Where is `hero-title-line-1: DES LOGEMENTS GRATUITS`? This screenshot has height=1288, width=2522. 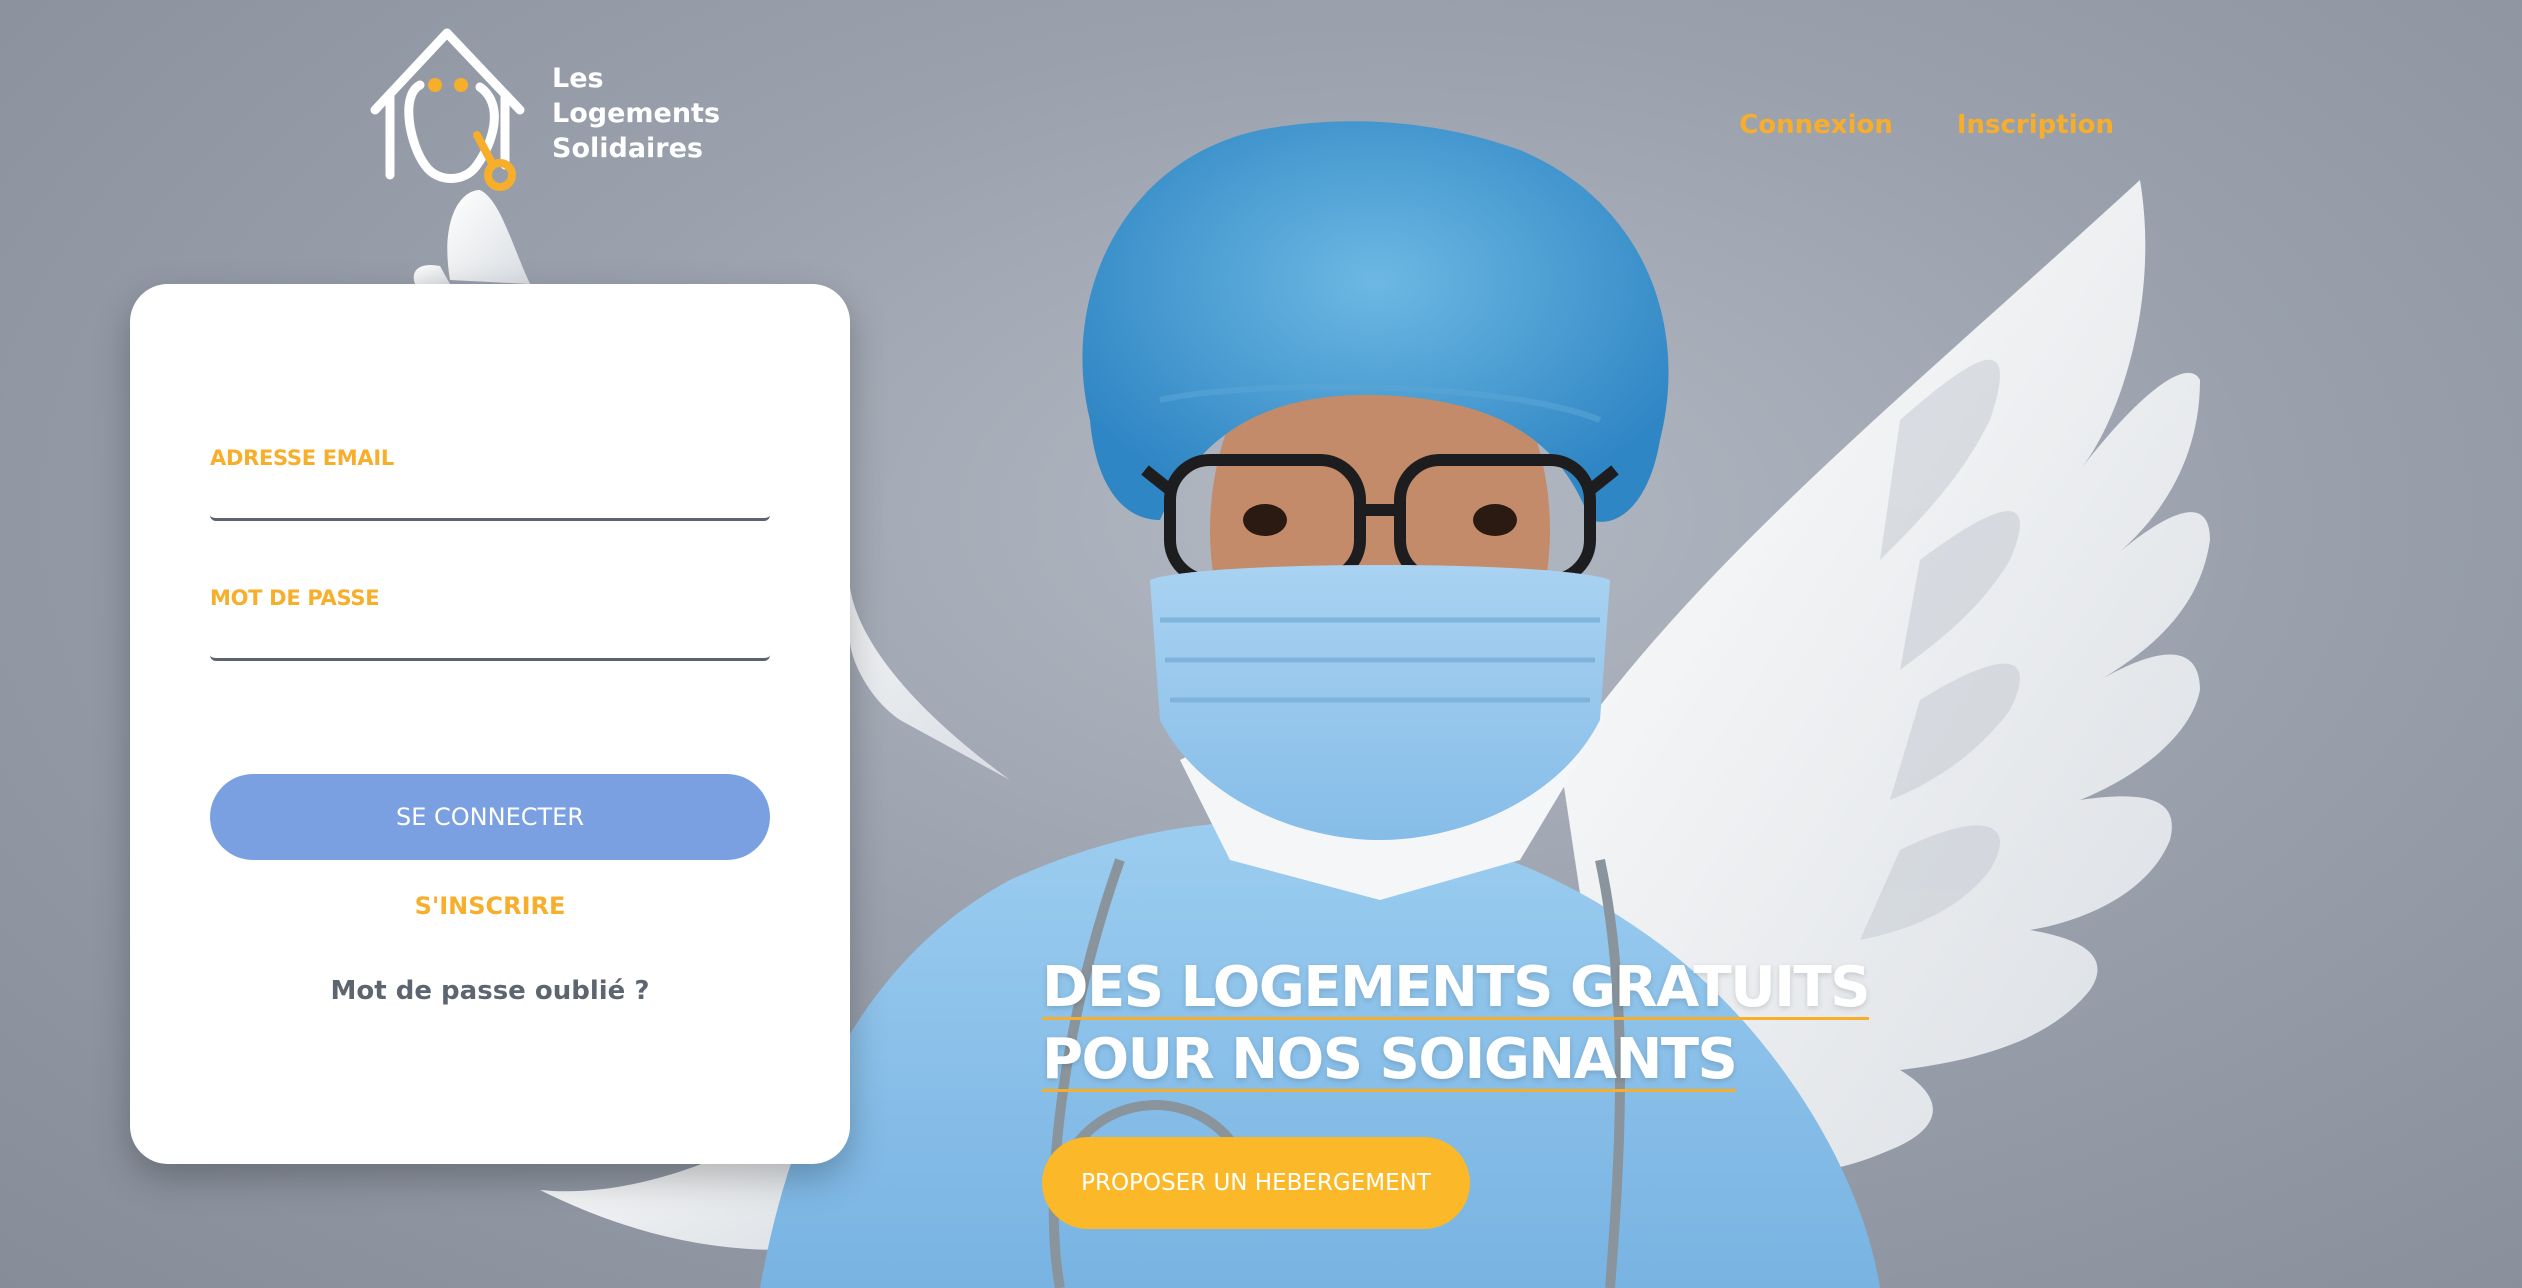 hero-title-line-1: DES LOGEMENTS GRATUITS is located at coordinates (1456, 988).